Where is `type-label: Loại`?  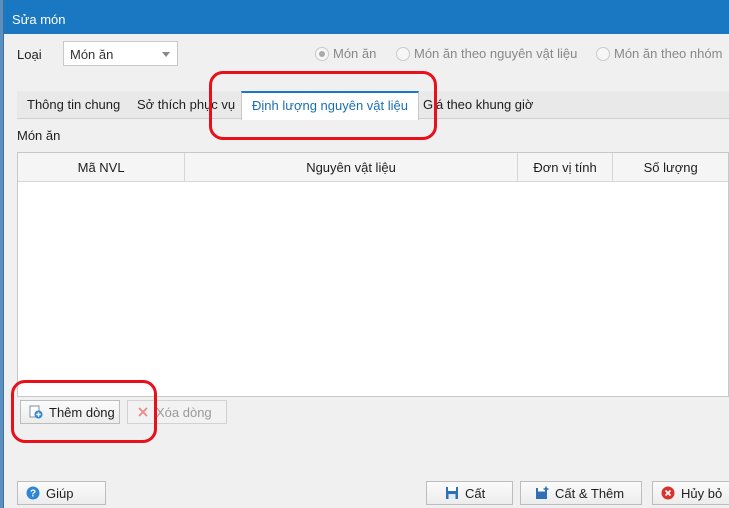
type-label: Loại is located at coordinates (29, 54).